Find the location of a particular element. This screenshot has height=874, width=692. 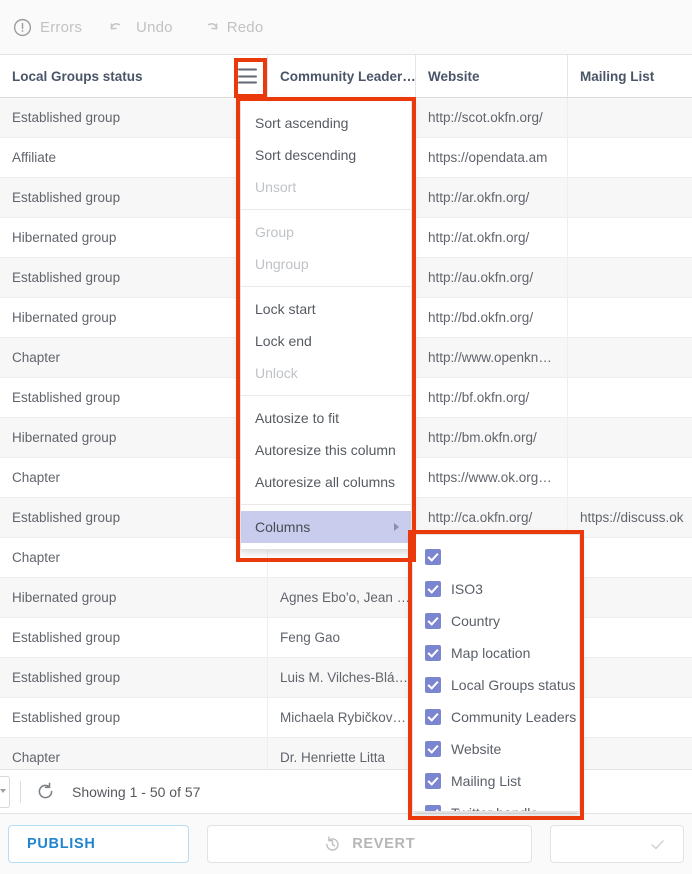

menu-item-autoresize-all-columns: Autoresize all columns is located at coordinates (326, 482).